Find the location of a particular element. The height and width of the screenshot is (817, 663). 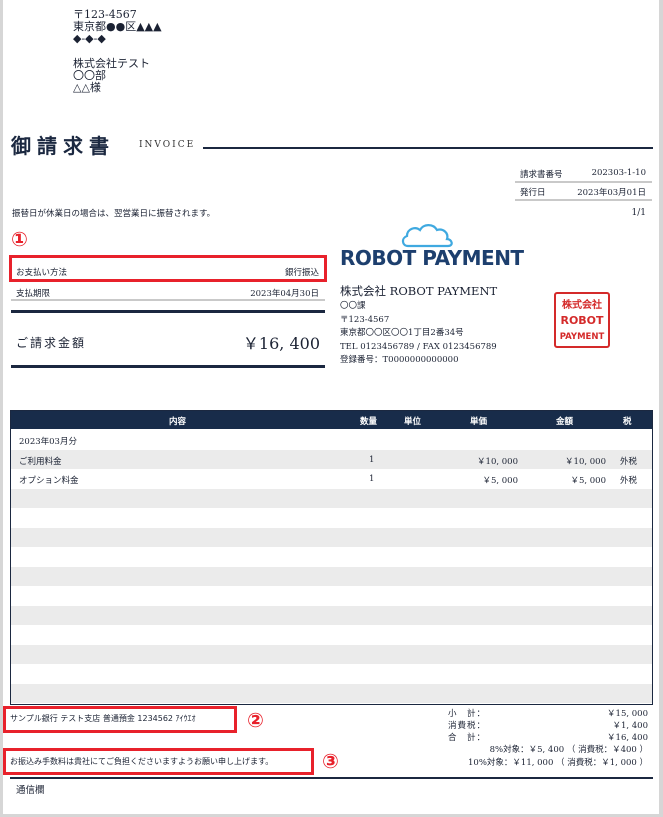

total-top-rule is located at coordinates (168, 311).